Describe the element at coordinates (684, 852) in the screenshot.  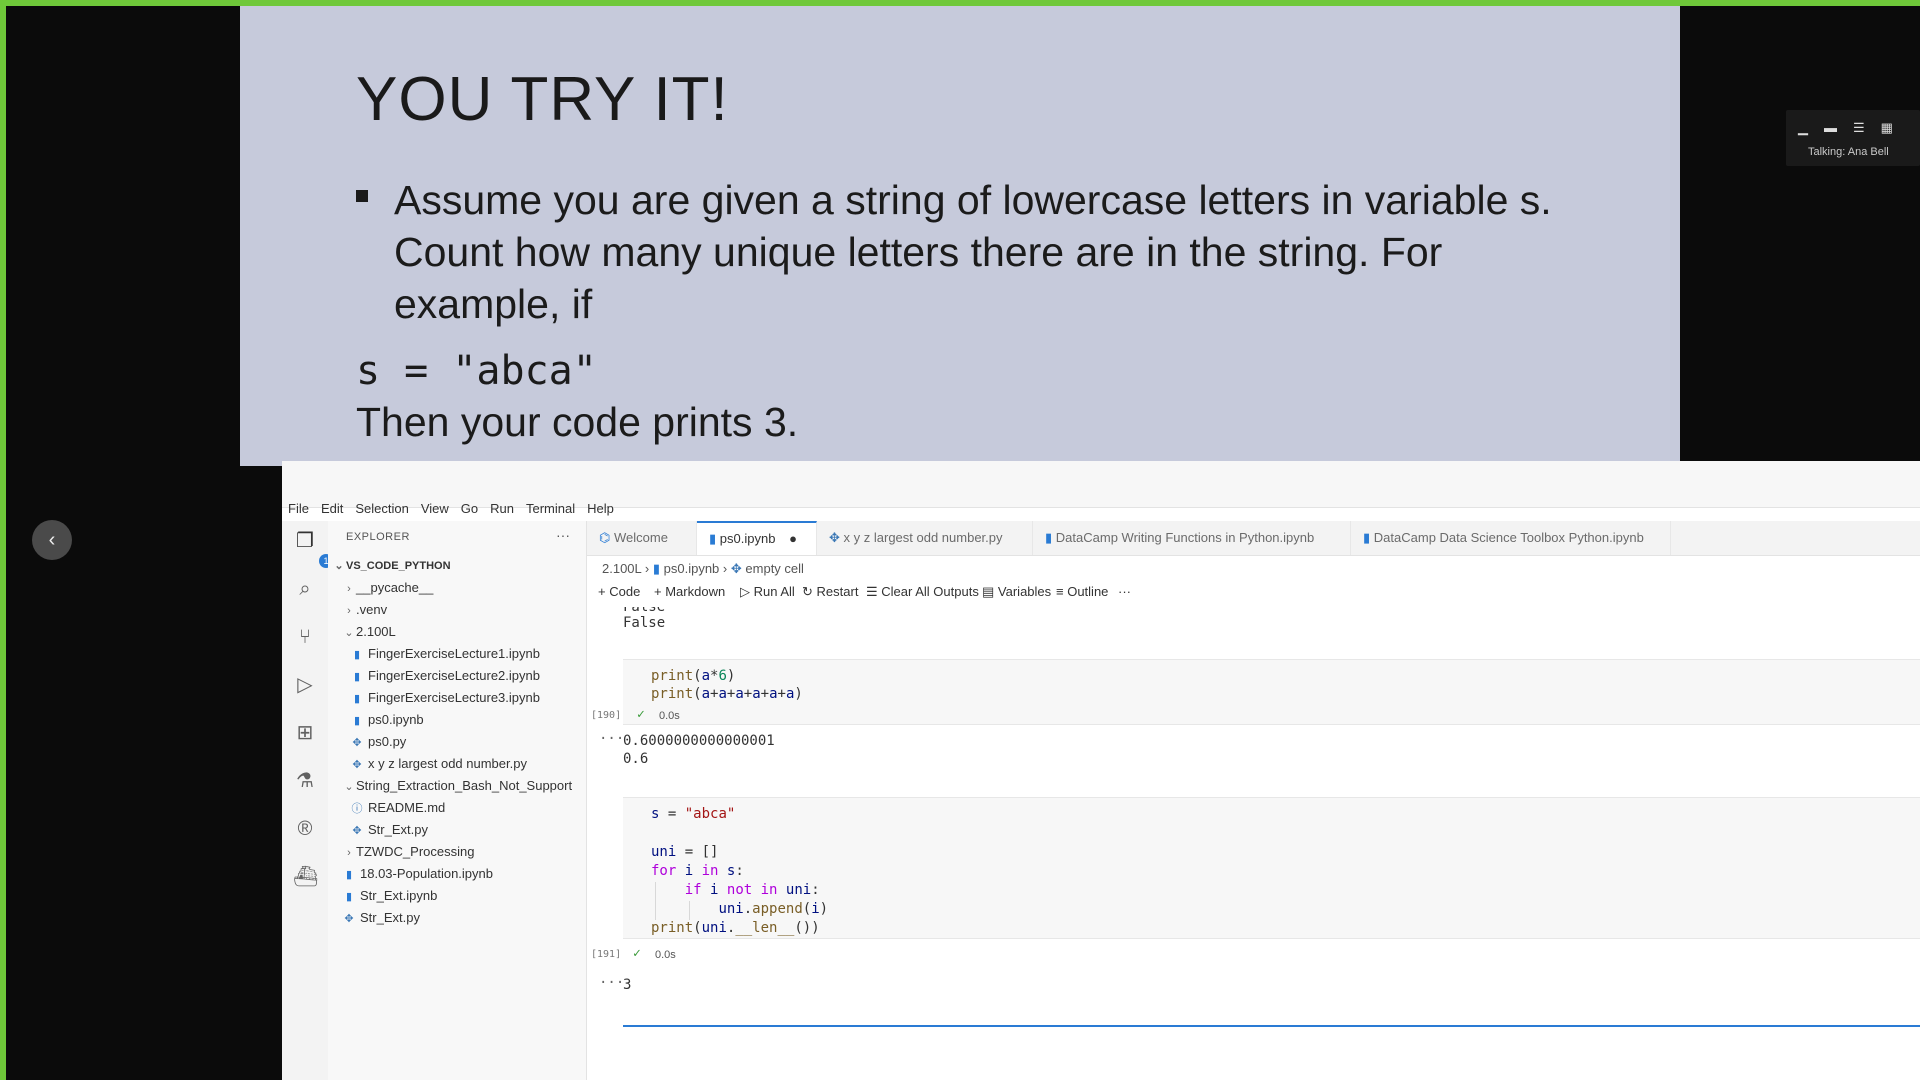
I see `code-line: uni = []` at that location.